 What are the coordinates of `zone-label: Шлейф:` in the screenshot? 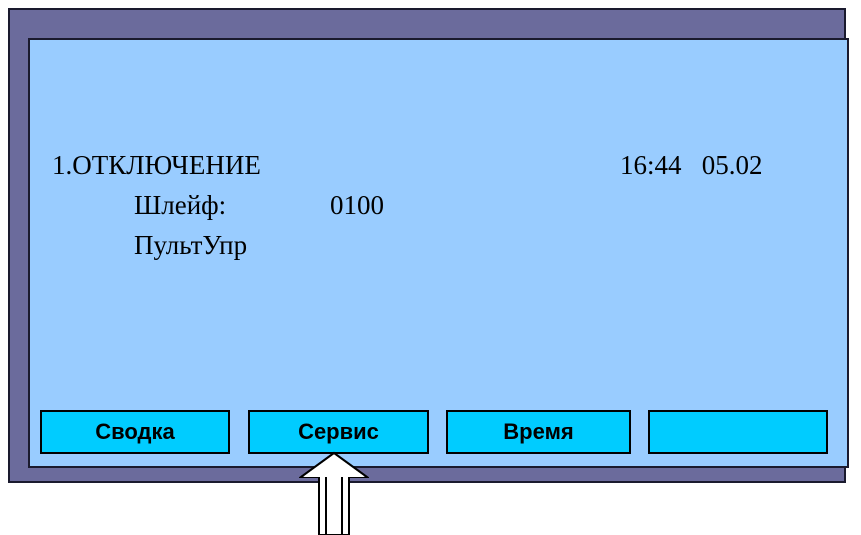 It's located at (180, 205).